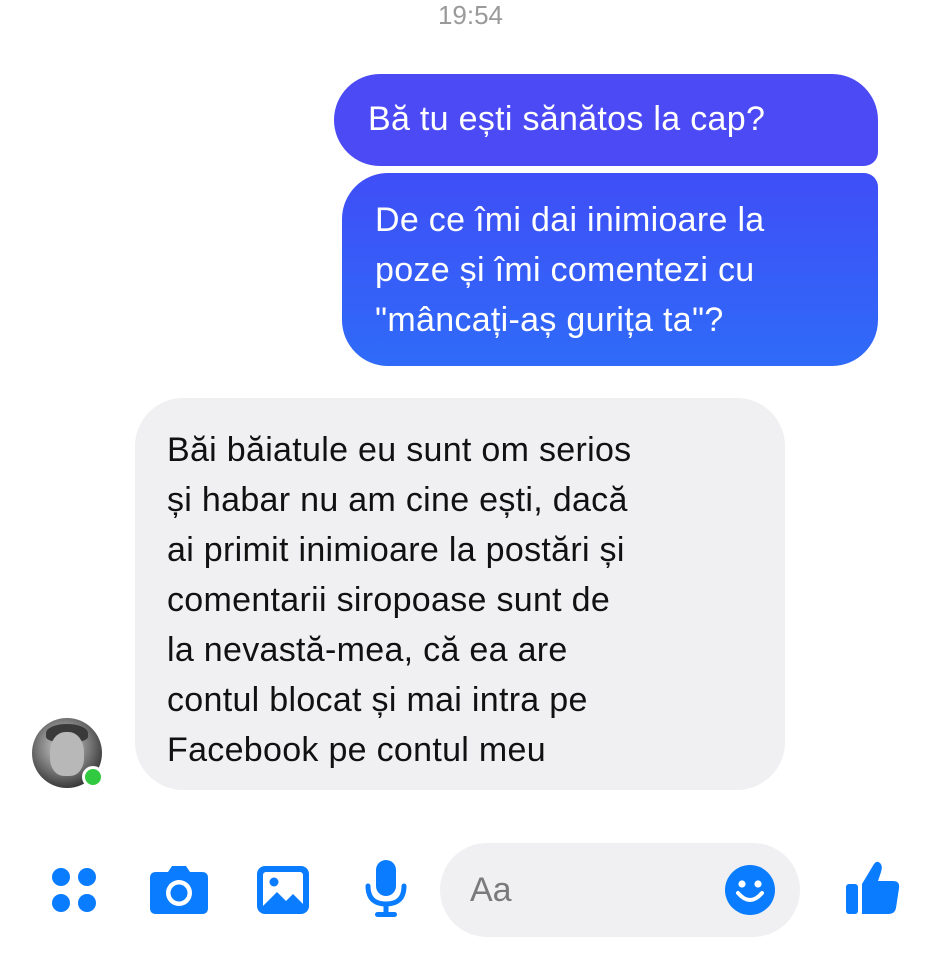  I want to click on message-timestamp: 19:54, so click(470, 15).